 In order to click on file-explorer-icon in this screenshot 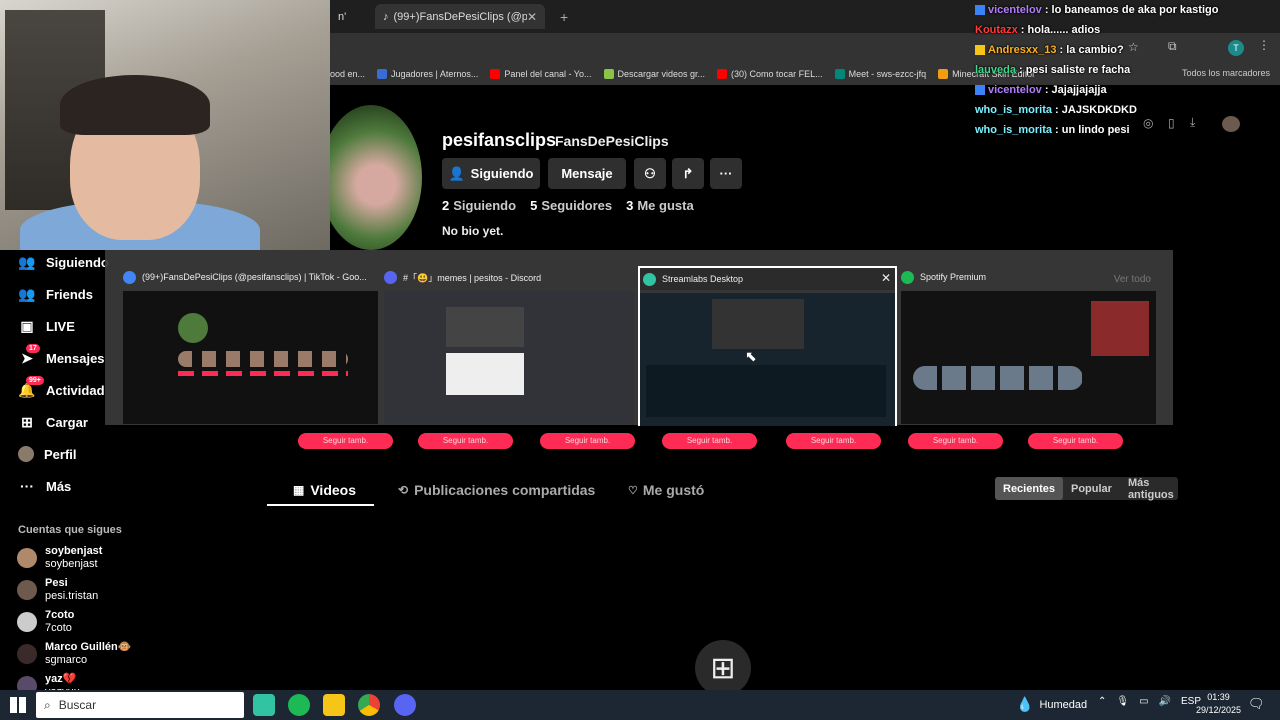, I will do `click(334, 705)`.